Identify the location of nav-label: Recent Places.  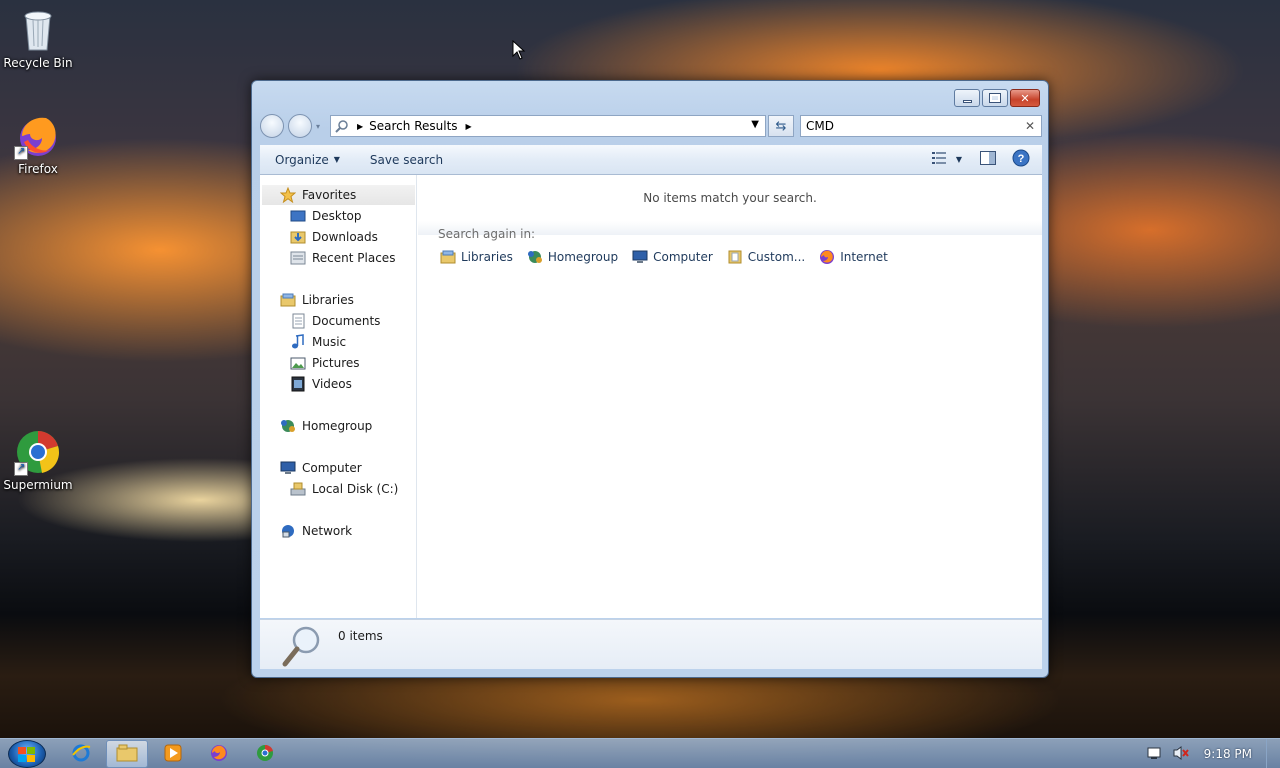
(354, 258).